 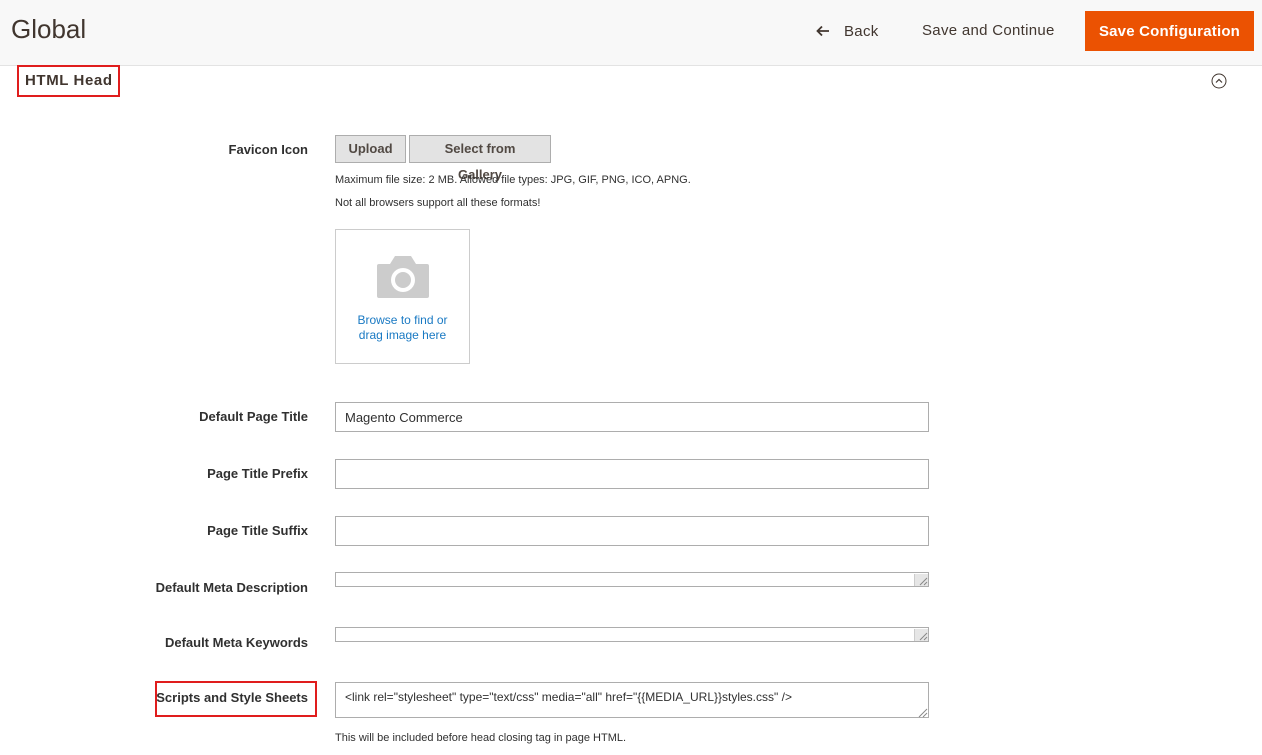 What do you see at coordinates (1219, 81) in the screenshot?
I see `chevron-up-circle-icon` at bounding box center [1219, 81].